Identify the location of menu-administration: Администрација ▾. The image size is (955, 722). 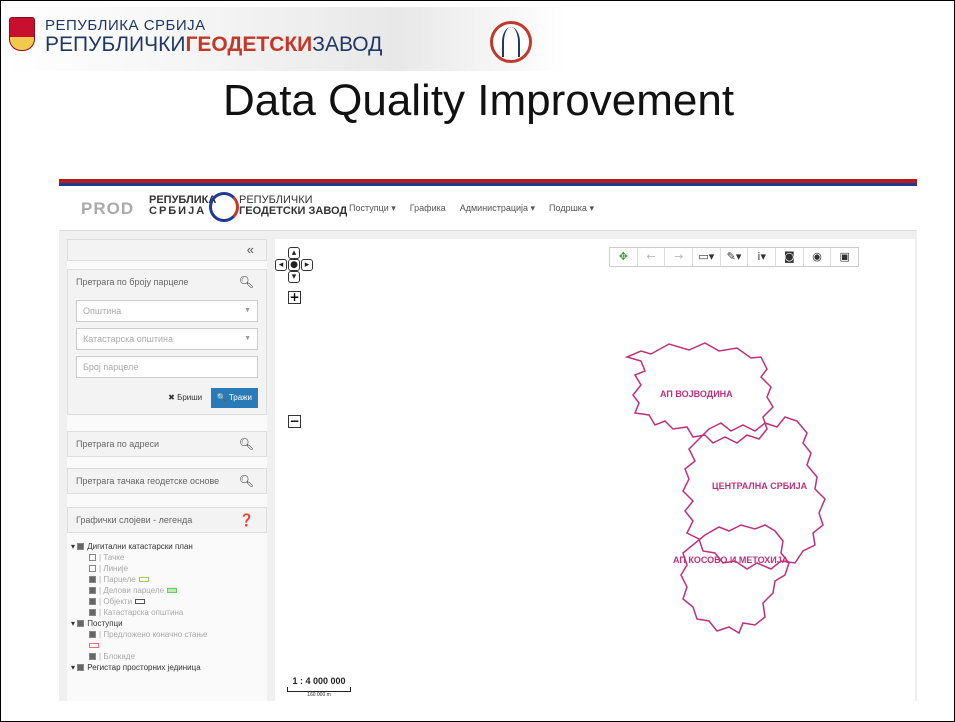
(497, 208).